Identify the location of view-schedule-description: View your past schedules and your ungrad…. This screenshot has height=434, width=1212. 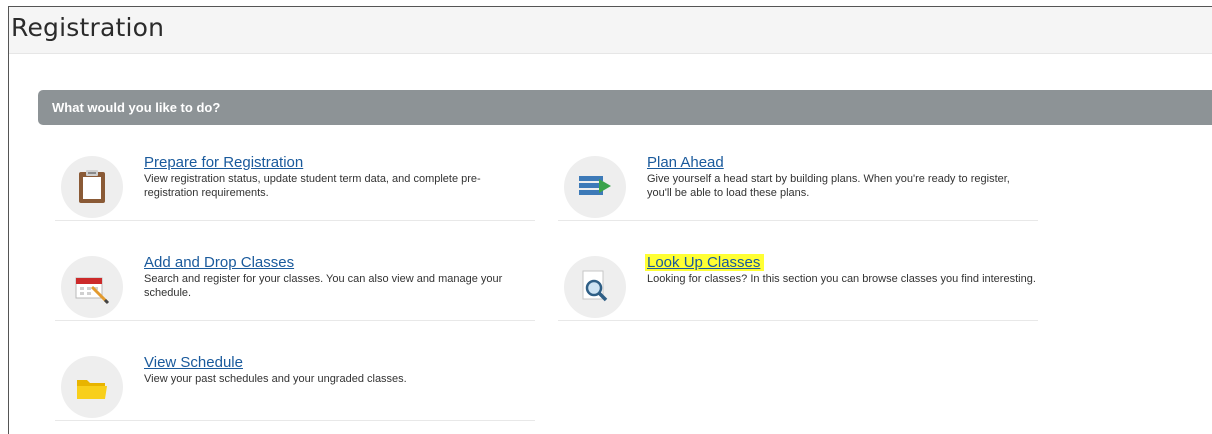
(275, 379).